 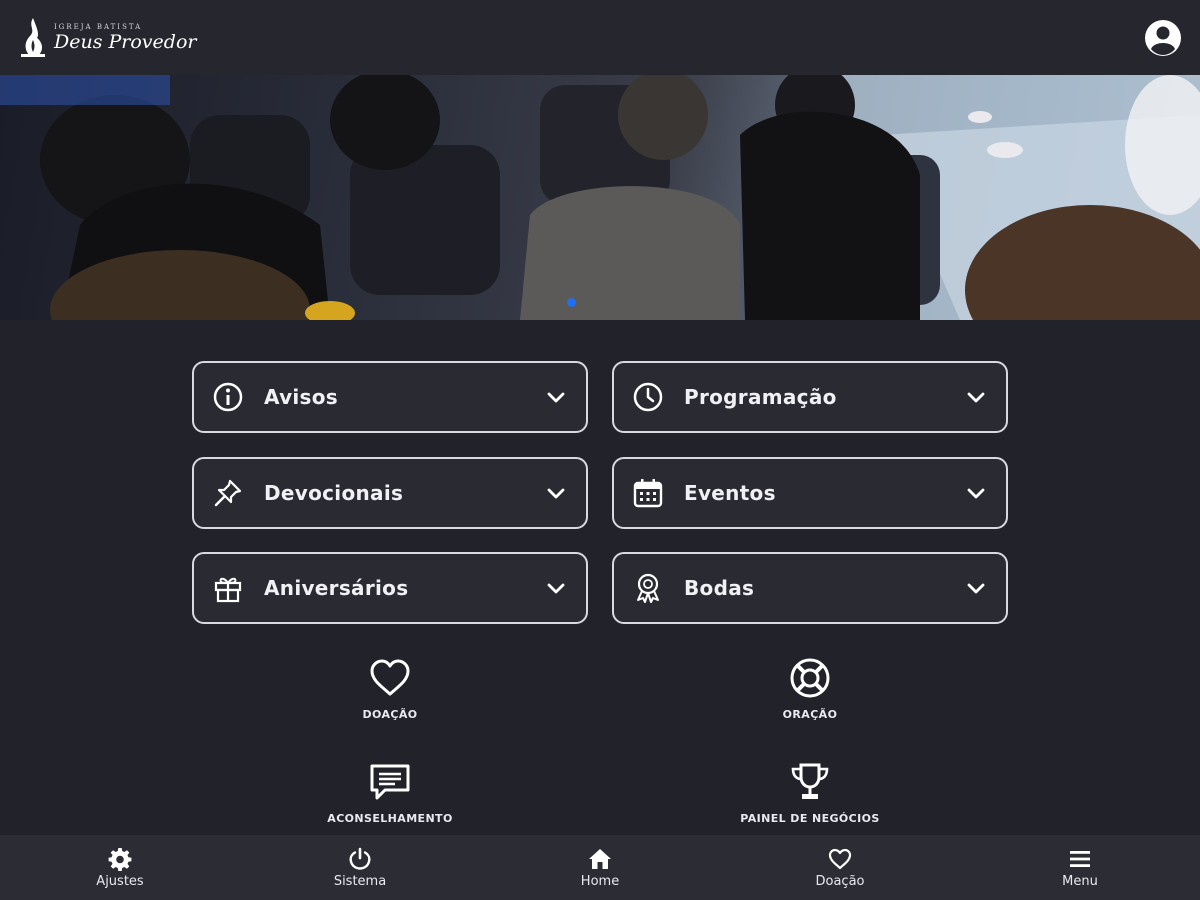 I want to click on nav-label: Ajustes, so click(x=120, y=881).